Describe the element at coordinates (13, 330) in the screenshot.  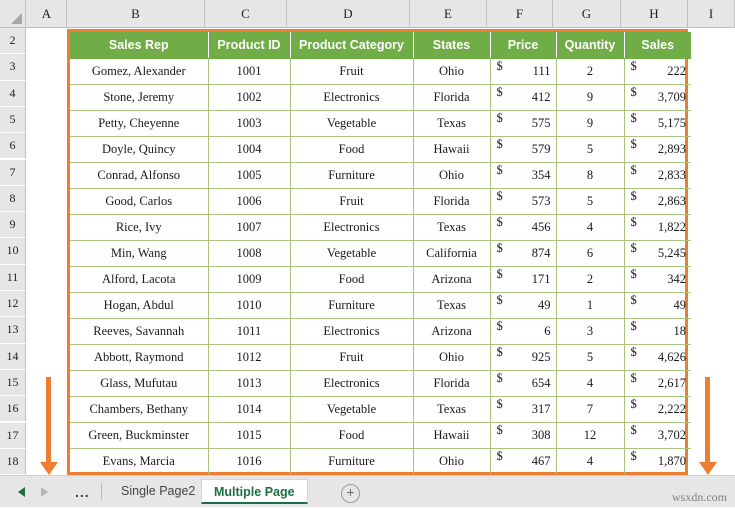
I see `row-header-13: 13` at that location.